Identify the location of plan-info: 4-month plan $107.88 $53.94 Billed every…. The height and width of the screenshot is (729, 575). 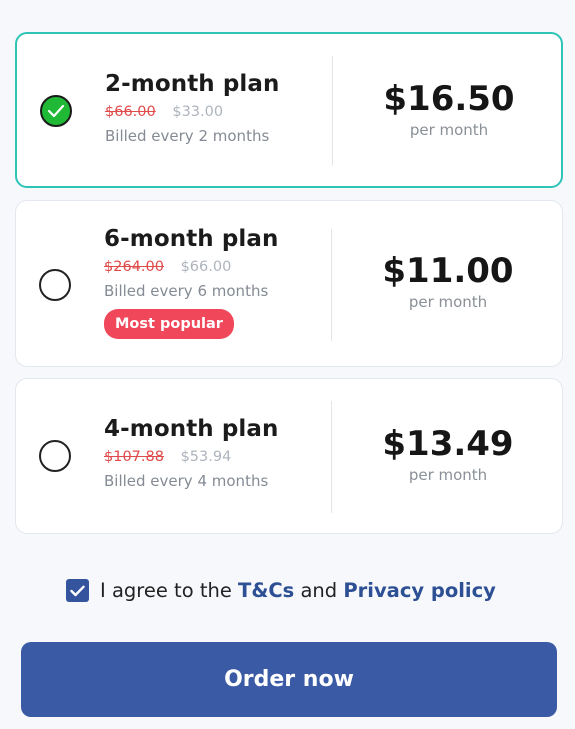
(191, 453).